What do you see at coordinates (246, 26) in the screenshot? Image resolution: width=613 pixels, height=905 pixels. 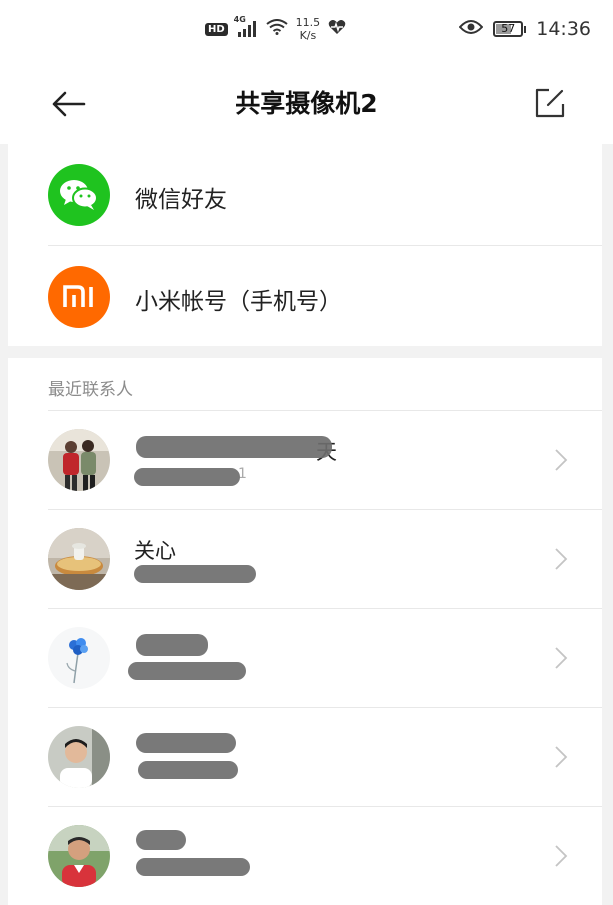 I see `signal-icon: 4G` at bounding box center [246, 26].